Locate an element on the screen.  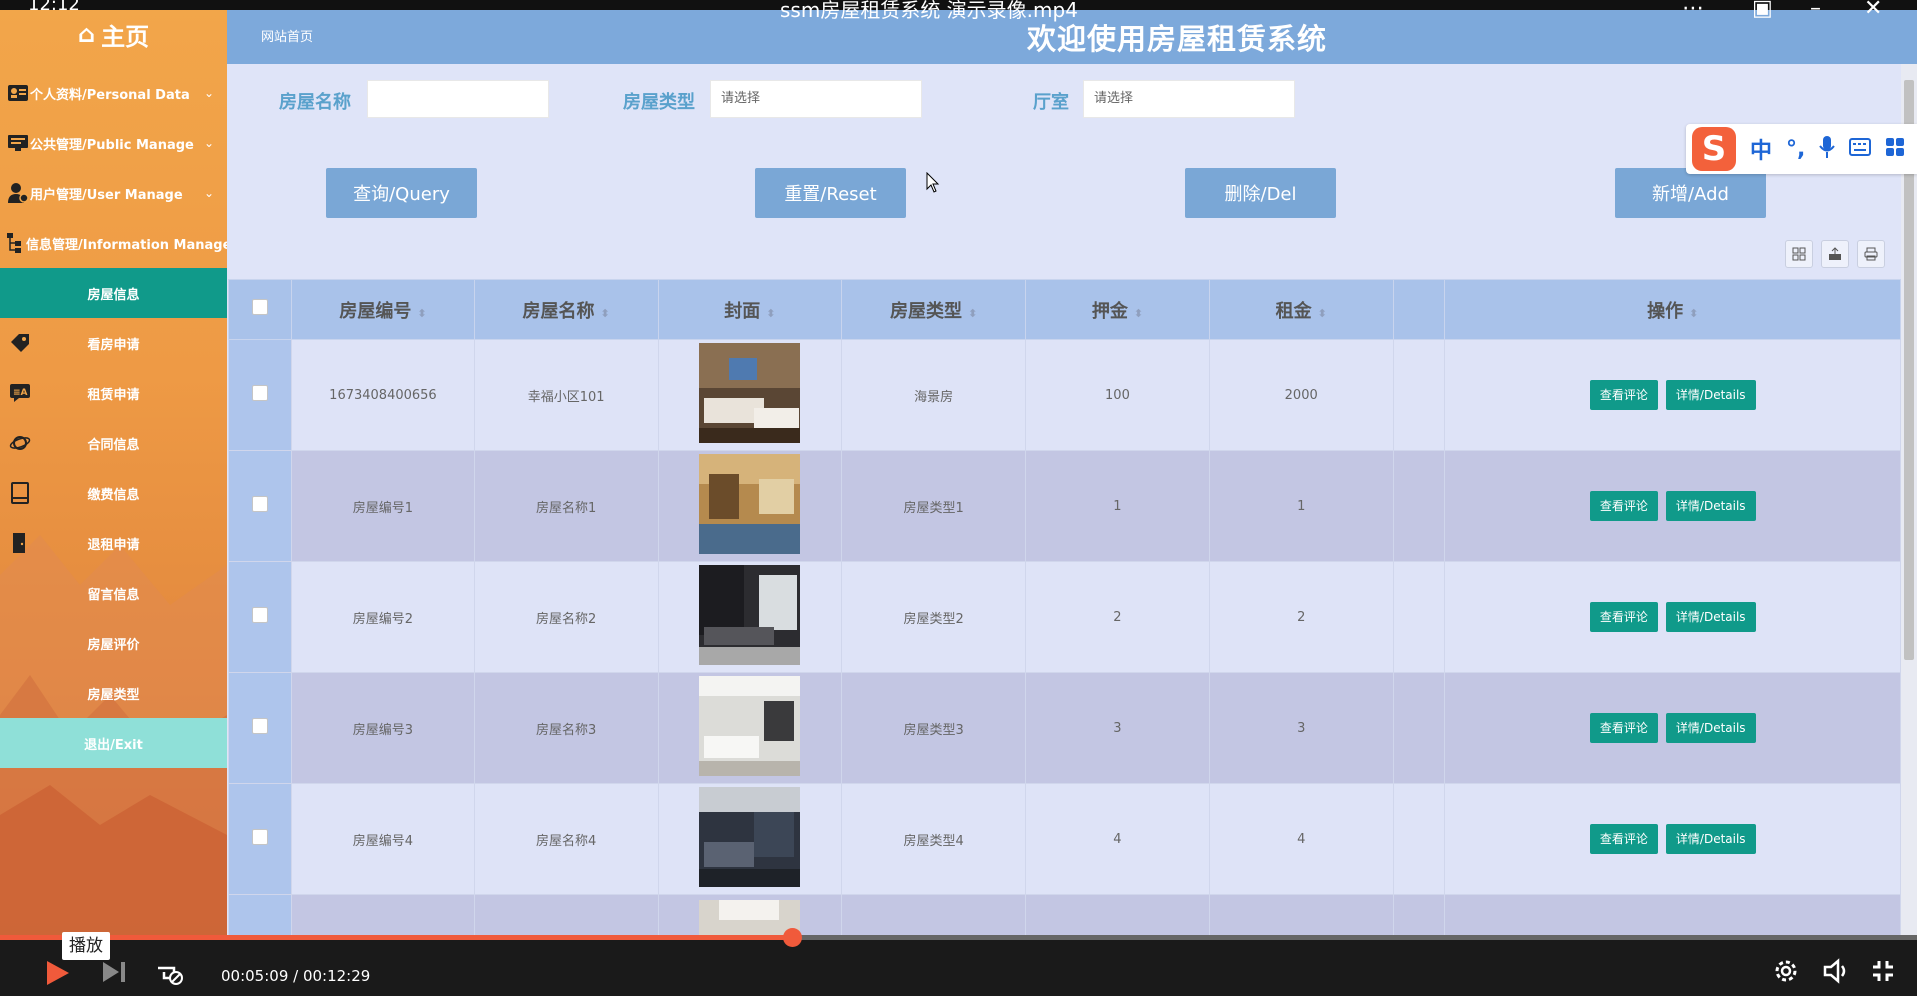
export-icon is located at coordinates (1835, 254).